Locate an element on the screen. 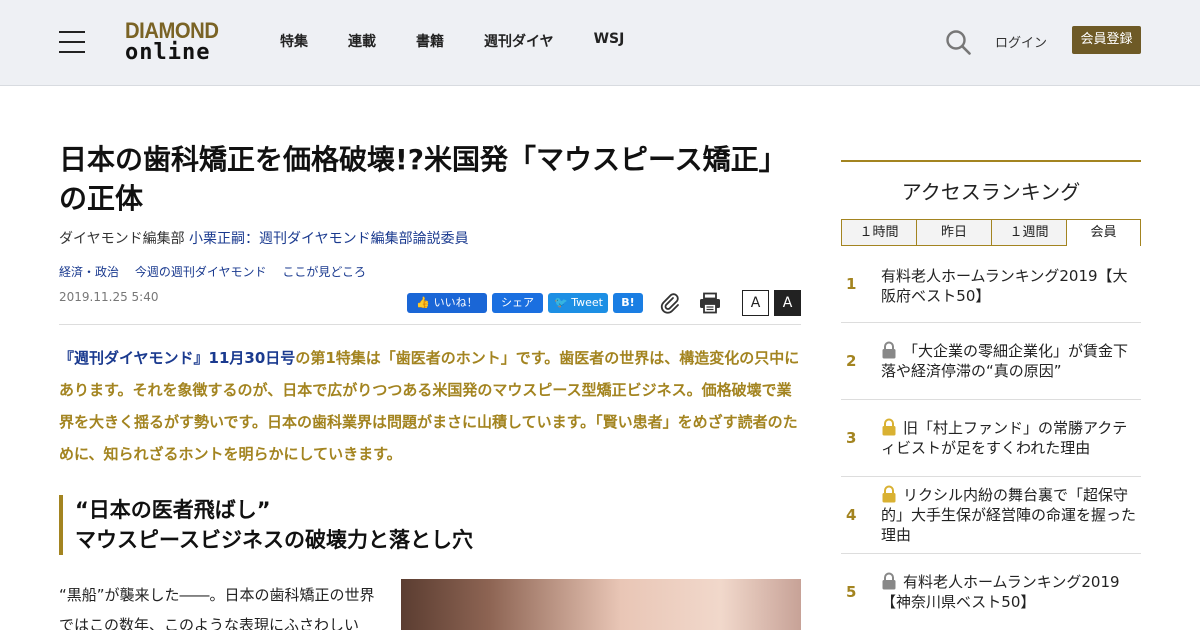 This screenshot has height=630, width=1200. tweet-button: 🐦 Tweet is located at coordinates (578, 303).